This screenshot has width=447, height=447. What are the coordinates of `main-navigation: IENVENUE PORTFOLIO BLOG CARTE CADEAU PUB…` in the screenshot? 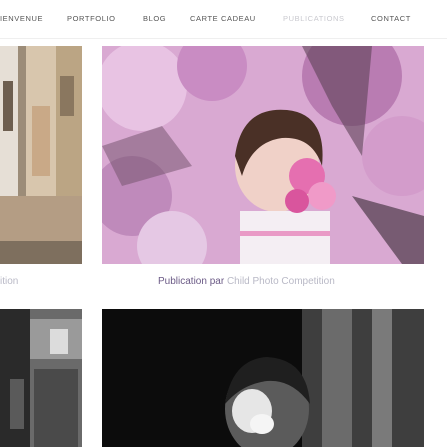 It's located at (223, 19).